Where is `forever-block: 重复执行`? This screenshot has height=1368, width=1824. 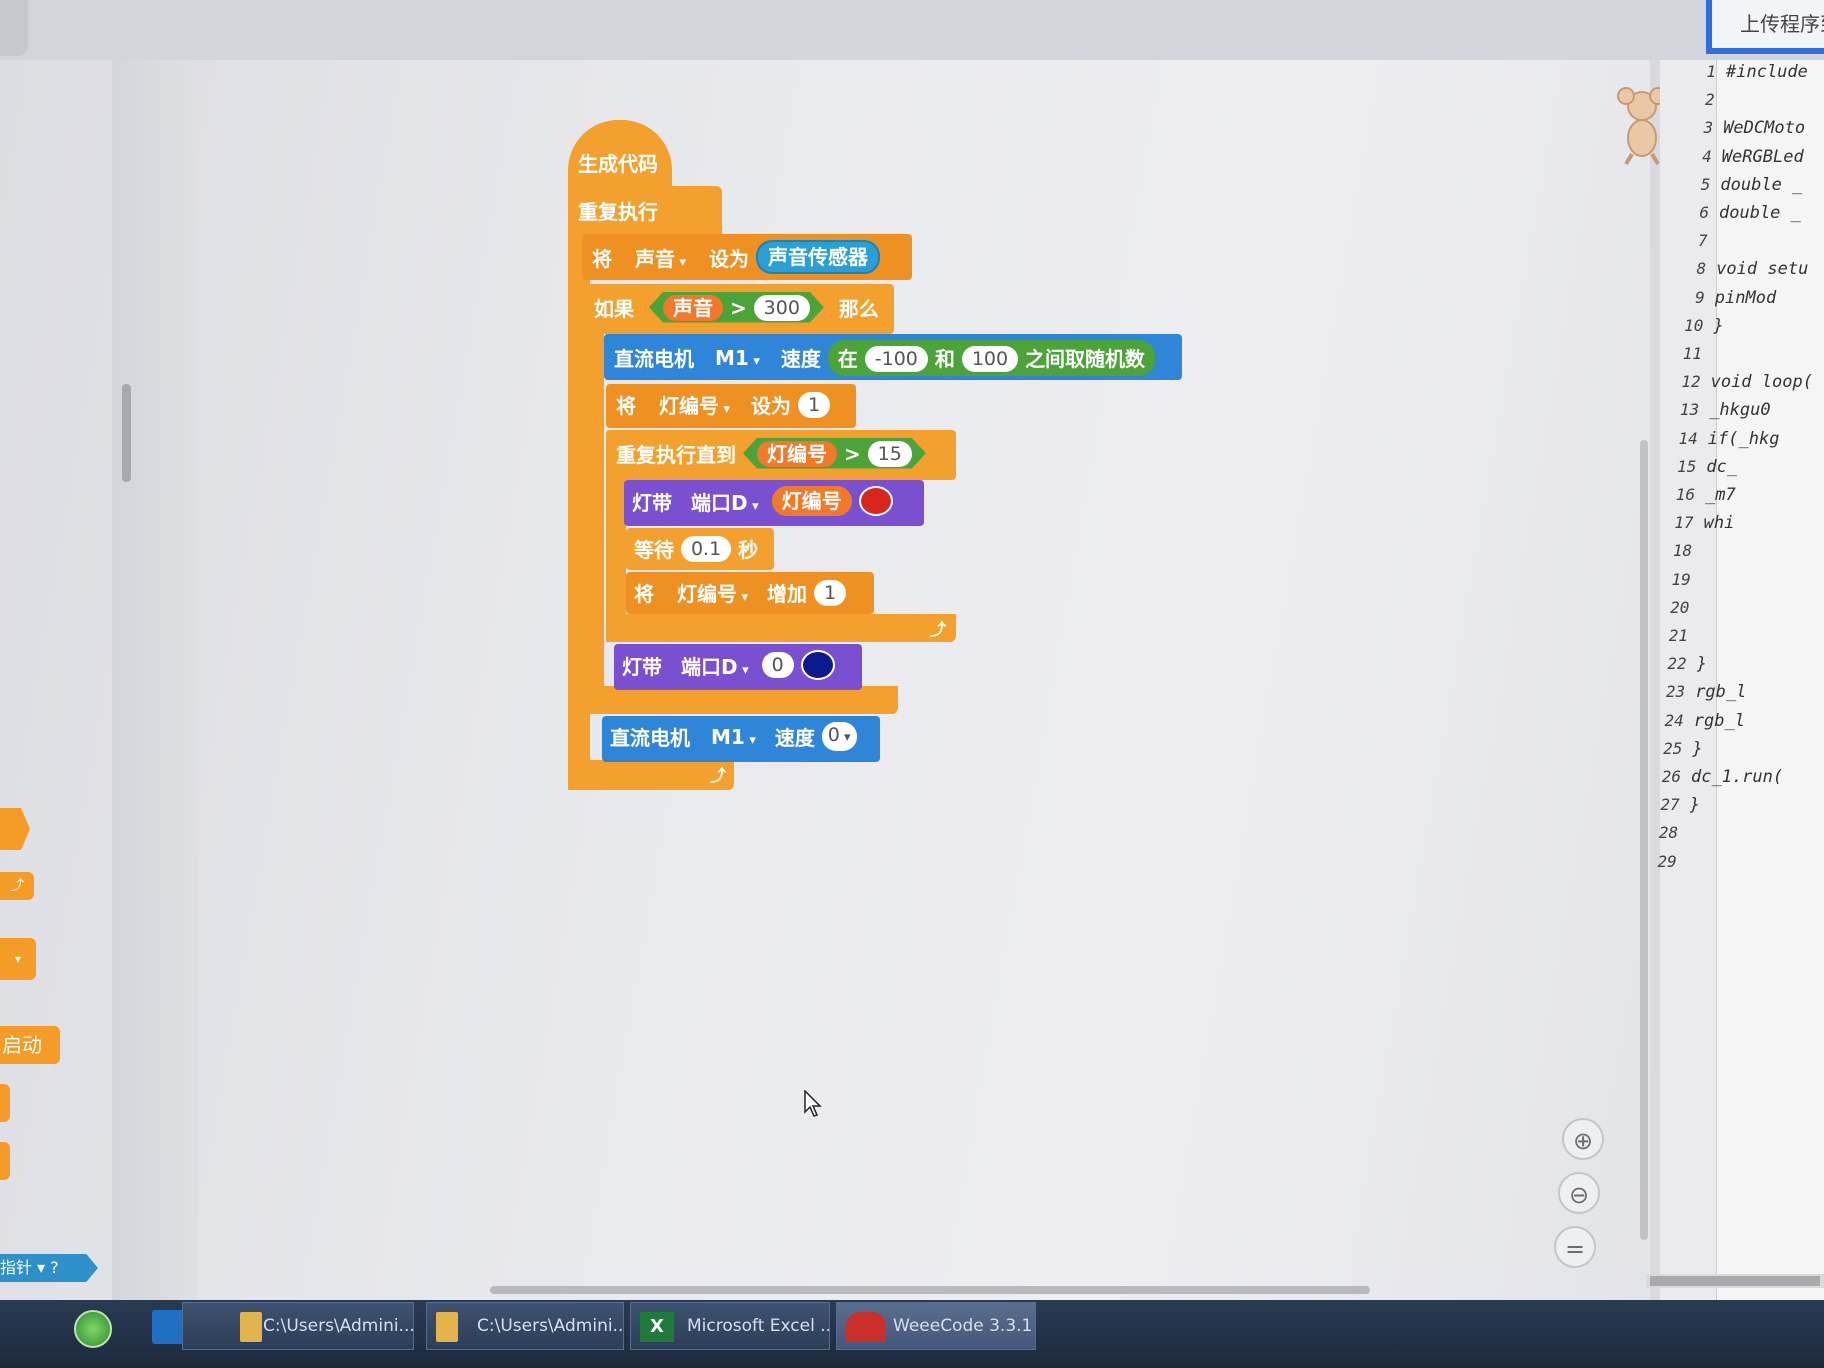 forever-block: 重复执行 is located at coordinates (645, 210).